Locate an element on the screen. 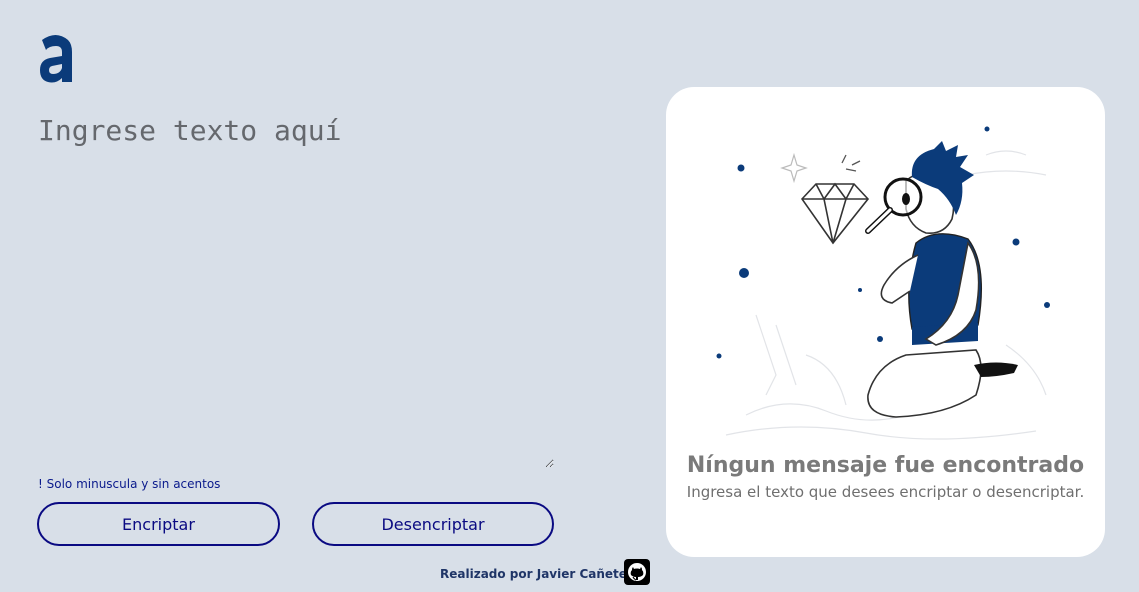 The width and height of the screenshot is (1139, 592). alura-logo is located at coordinates (56, 59).